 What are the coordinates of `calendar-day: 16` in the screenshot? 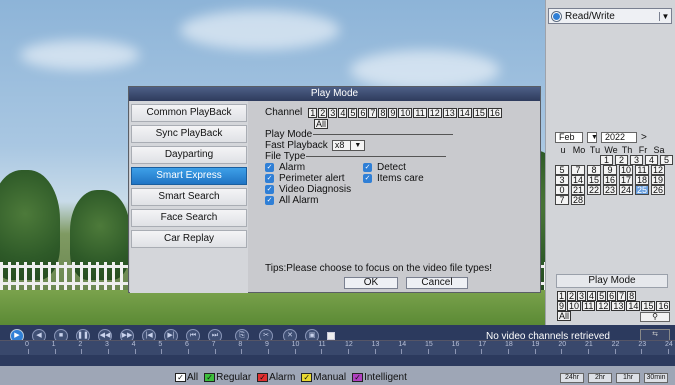 It's located at (610, 180).